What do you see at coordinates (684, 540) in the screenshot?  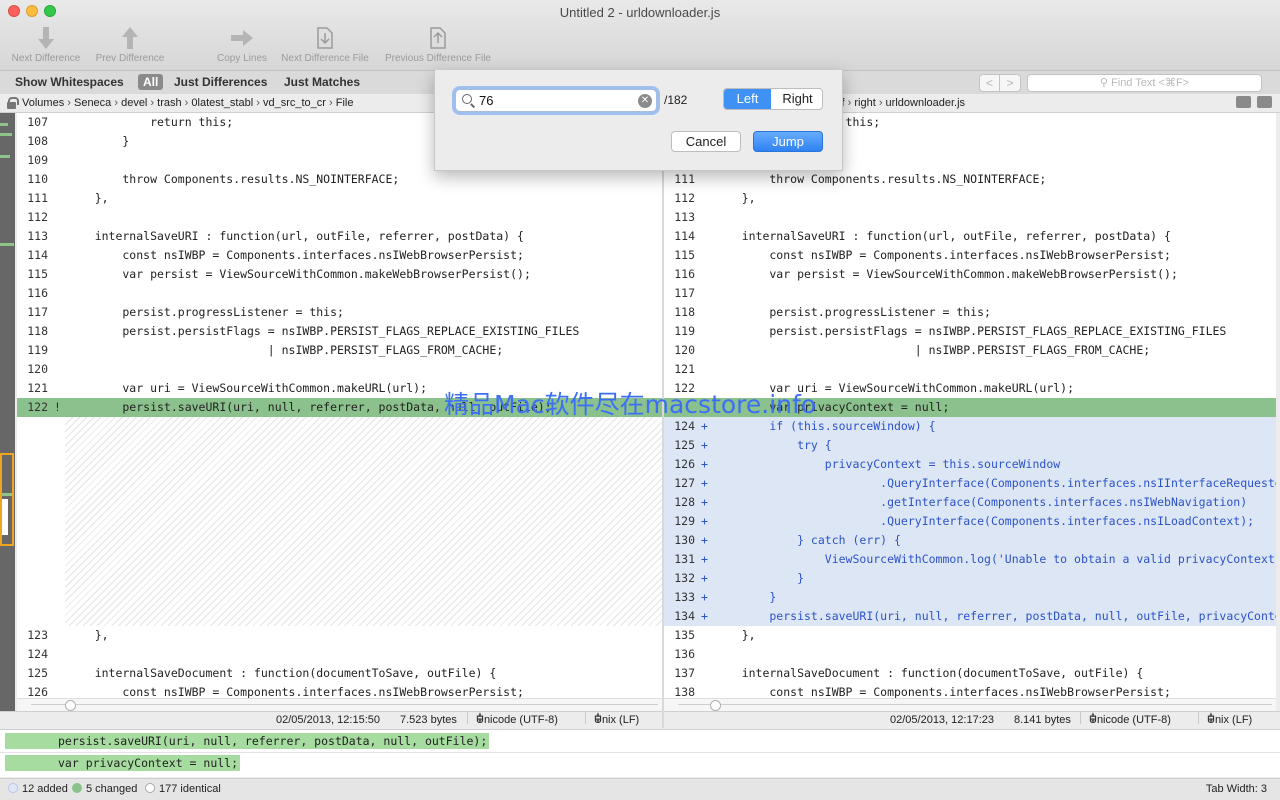 I see `line-number: 130` at bounding box center [684, 540].